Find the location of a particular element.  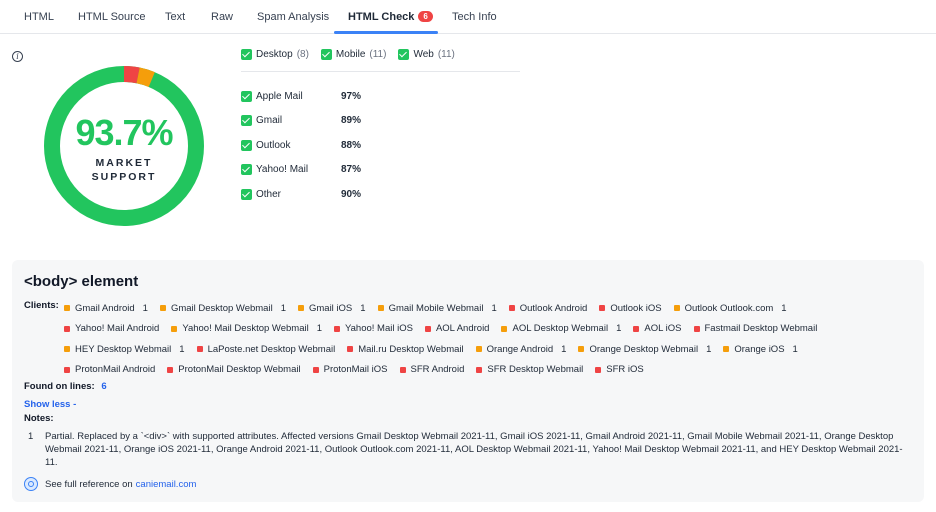

client-row-outlook: Outlook 88% is located at coordinates (321, 145).